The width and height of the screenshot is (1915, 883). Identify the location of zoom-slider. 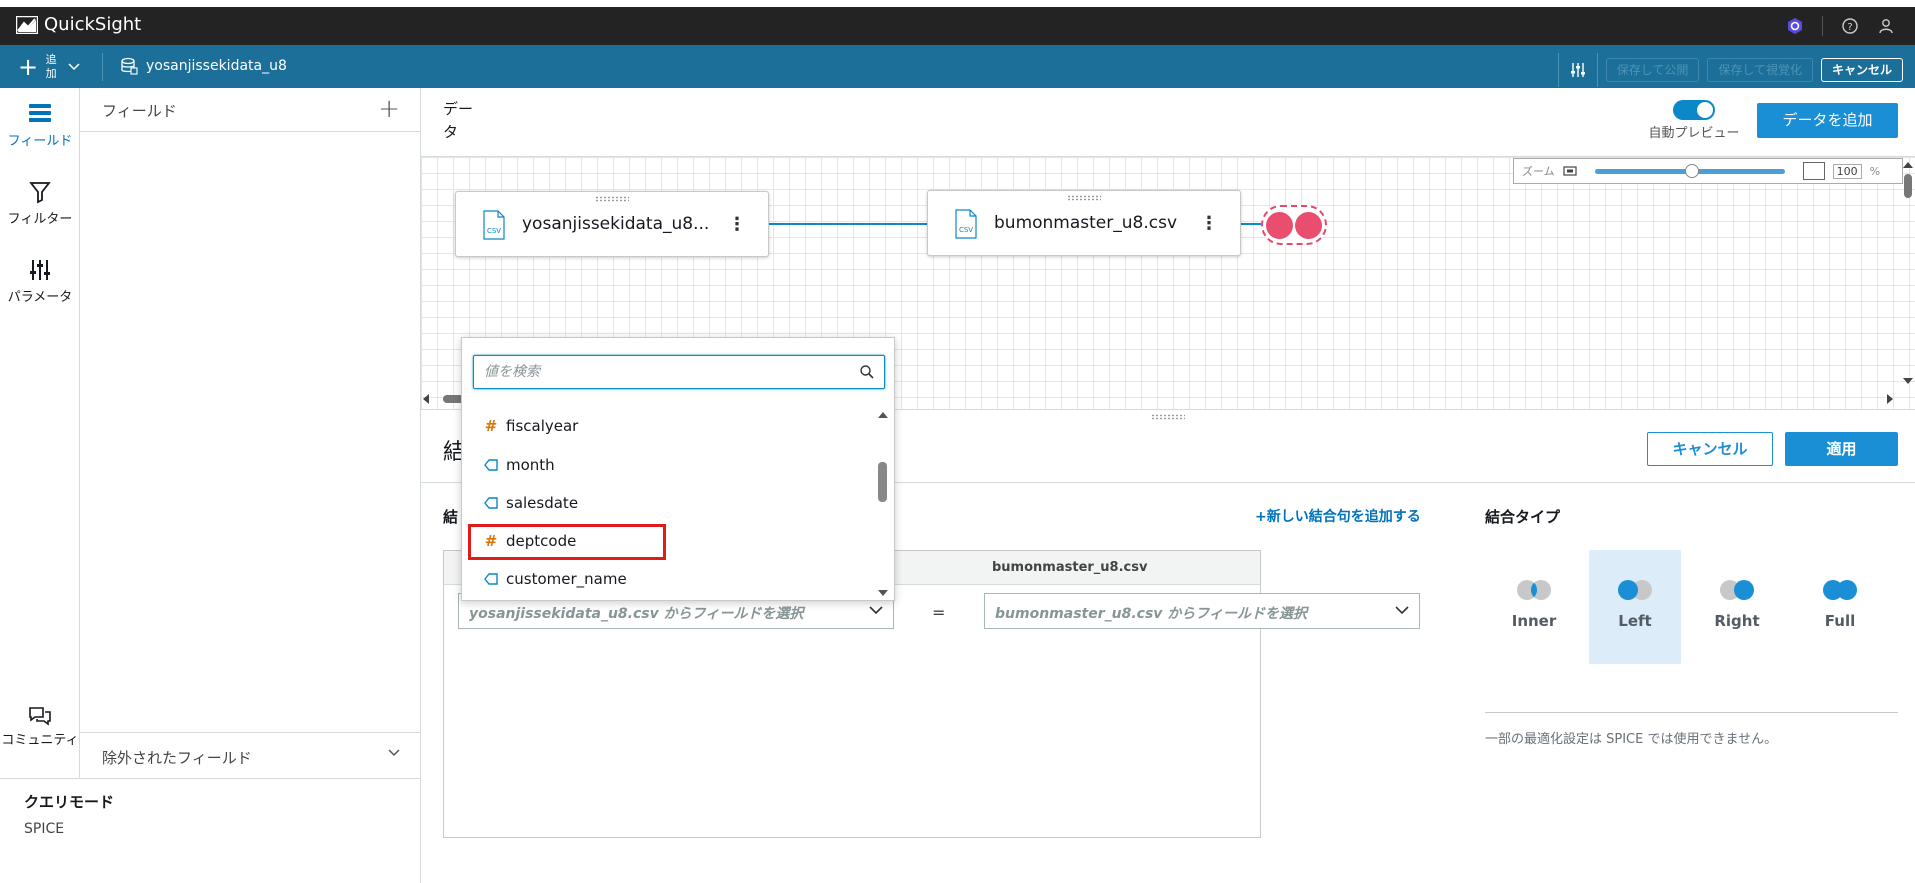
(1689, 170).